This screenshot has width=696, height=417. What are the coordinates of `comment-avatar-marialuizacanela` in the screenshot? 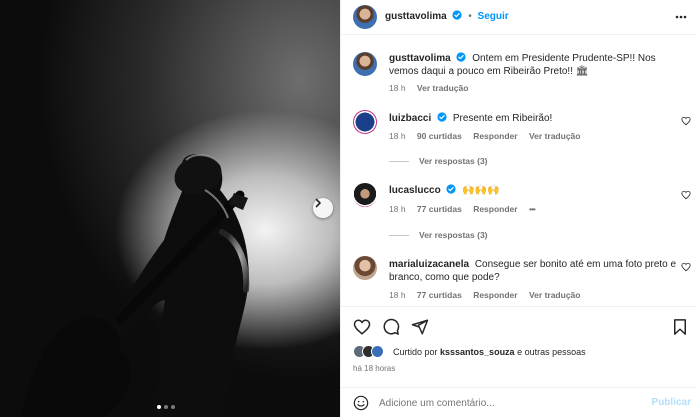 It's located at (365, 268).